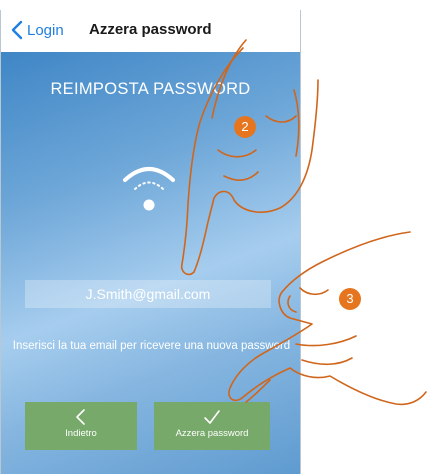 This screenshot has height=474, width=428. I want to click on back-button-label: Indietro, so click(81, 433).